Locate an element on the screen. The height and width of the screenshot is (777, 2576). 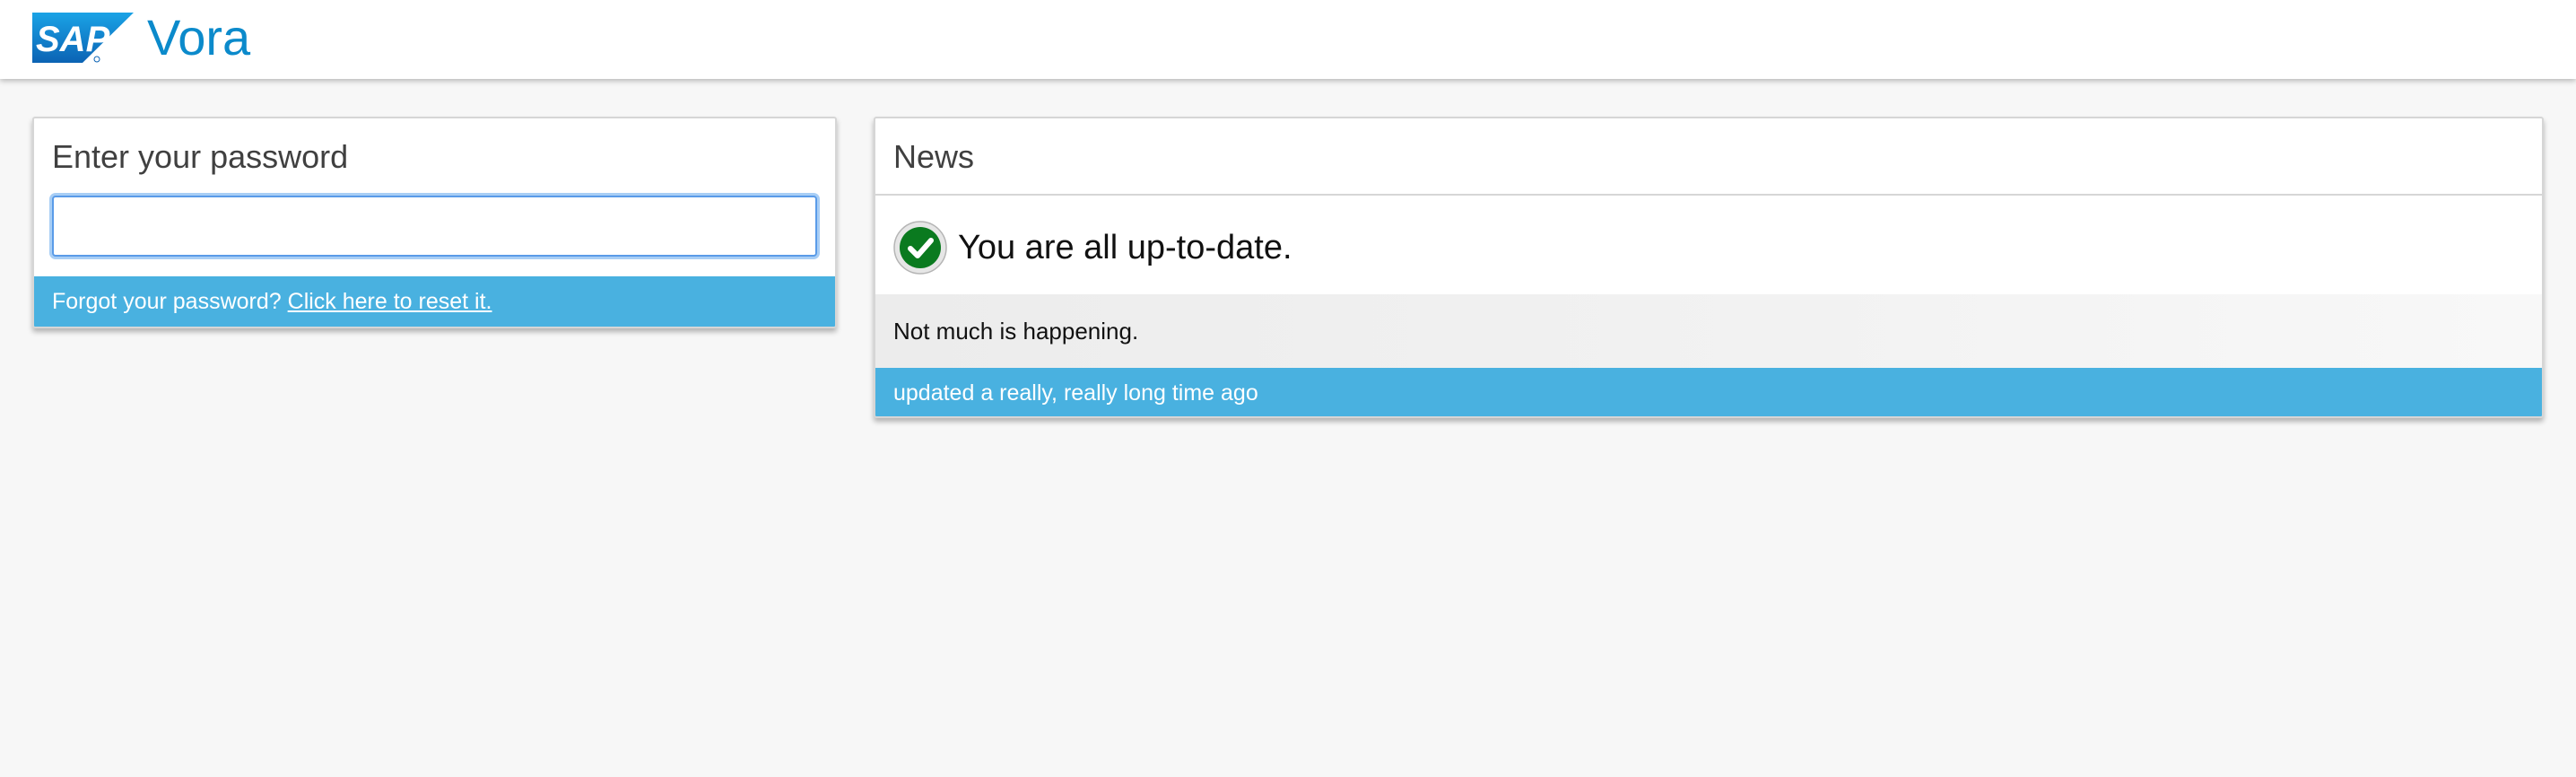
password-panel-title: Enter your password is located at coordinates (200, 156).